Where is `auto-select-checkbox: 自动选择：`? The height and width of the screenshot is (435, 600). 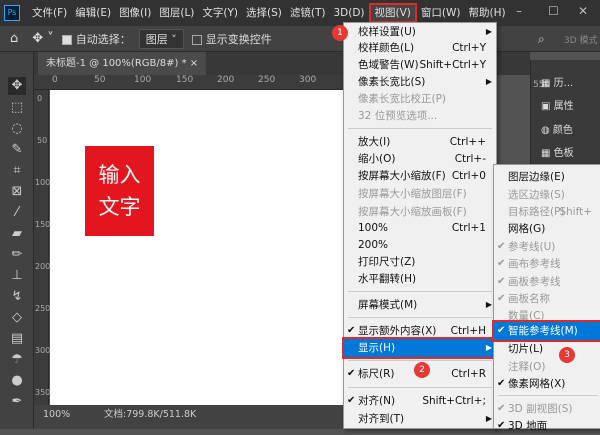
auto-select-checkbox: 自动选择： is located at coordinates (96, 39).